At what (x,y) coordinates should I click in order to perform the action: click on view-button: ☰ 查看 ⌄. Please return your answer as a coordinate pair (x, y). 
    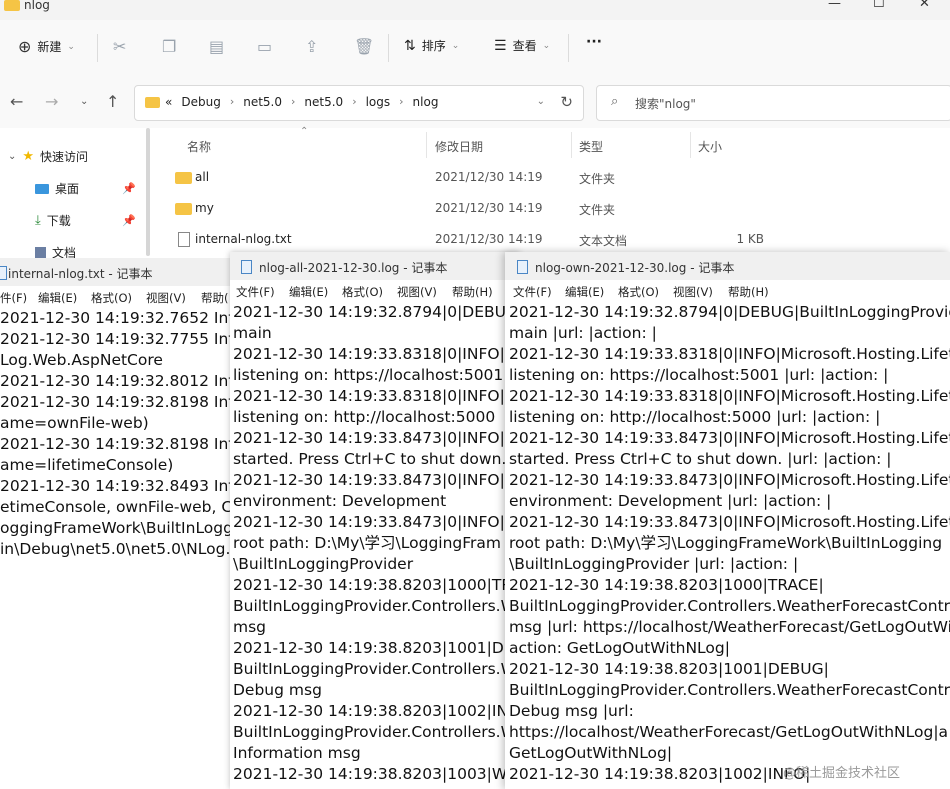
    Looking at the image, I should click on (522, 45).